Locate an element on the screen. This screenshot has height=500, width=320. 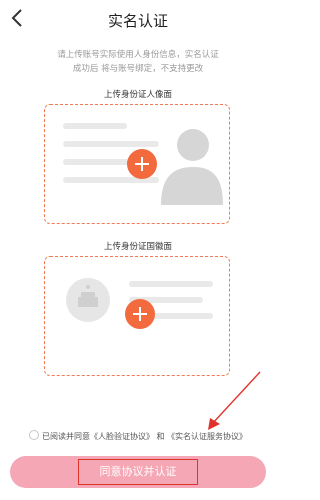
page-title: 实名认证 is located at coordinates (137, 21).